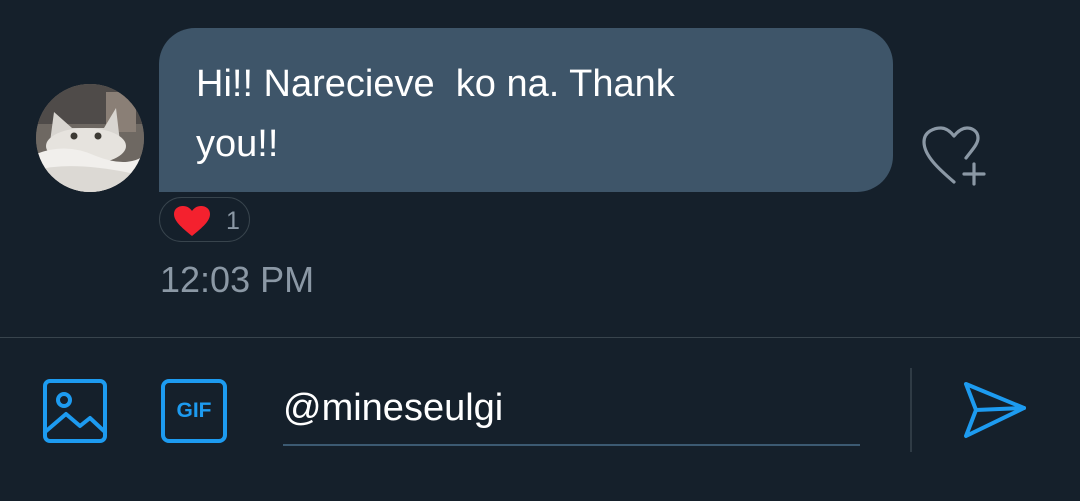 The image size is (1080, 501). I want to click on gif-button: GIF, so click(195, 411).